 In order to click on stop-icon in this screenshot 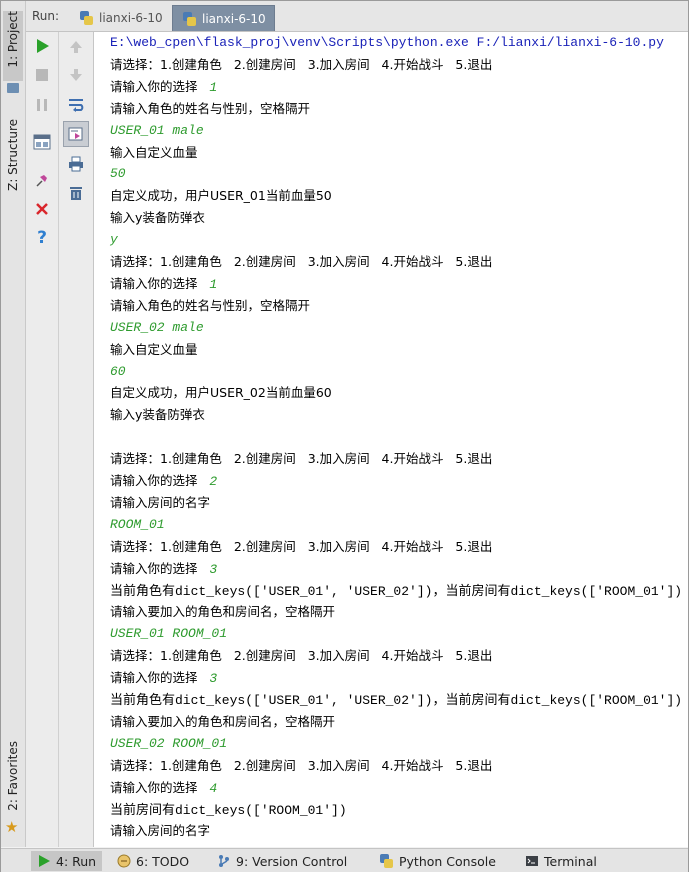, I will do `click(42, 75)`.